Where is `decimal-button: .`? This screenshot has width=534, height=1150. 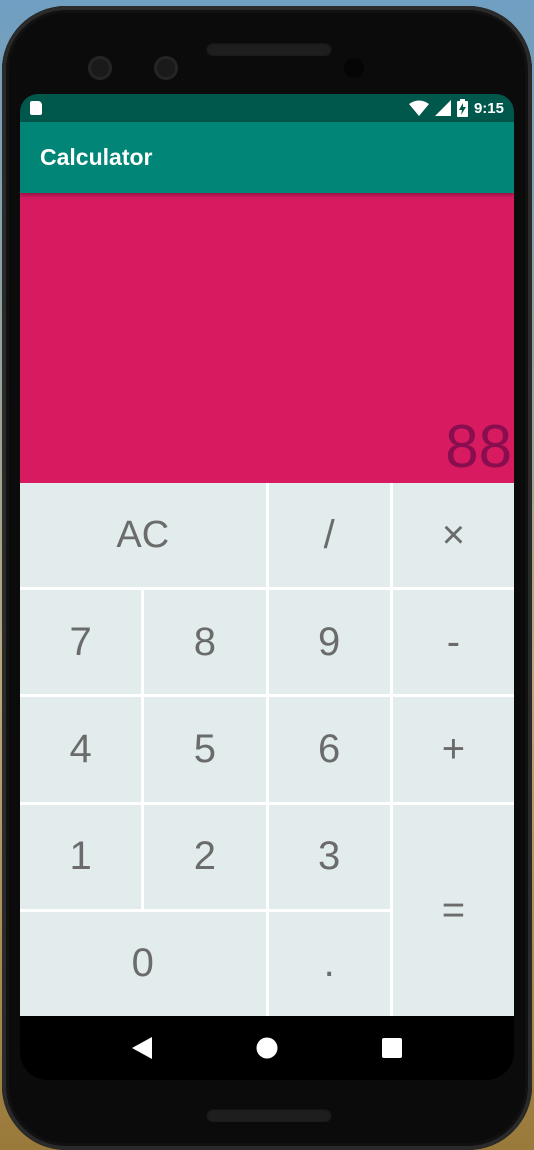 decimal-button: . is located at coordinates (329, 963).